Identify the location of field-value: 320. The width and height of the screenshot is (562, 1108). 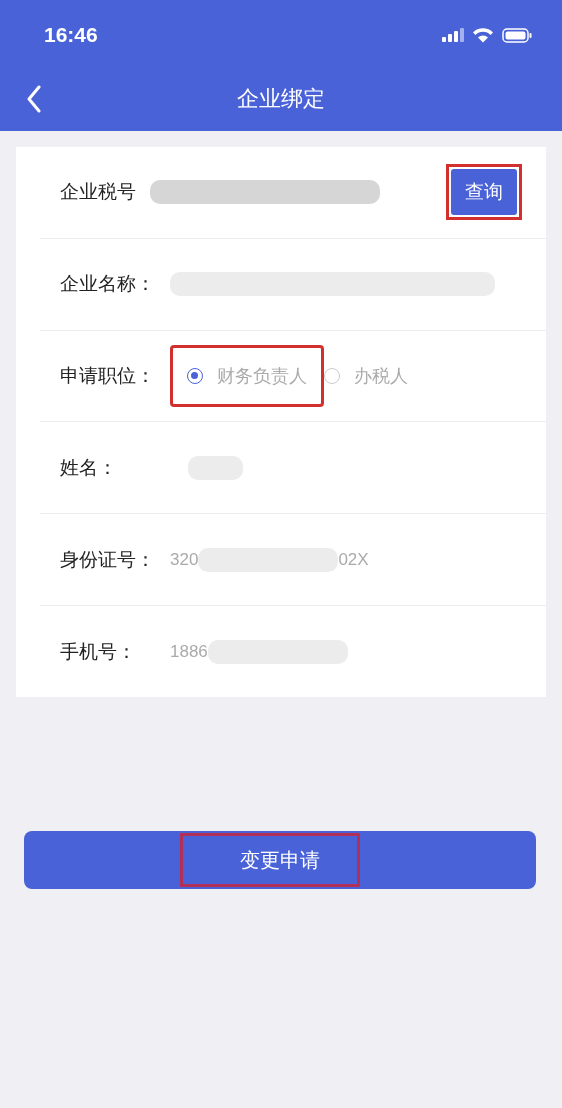
(184, 559).